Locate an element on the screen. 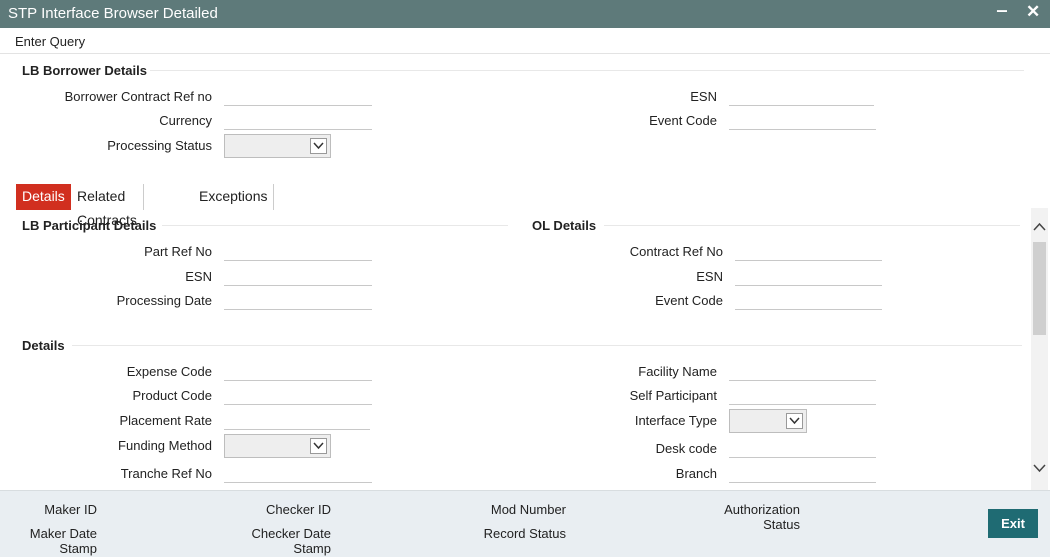 The width and height of the screenshot is (1050, 557). processing-status-select is located at coordinates (277, 146).